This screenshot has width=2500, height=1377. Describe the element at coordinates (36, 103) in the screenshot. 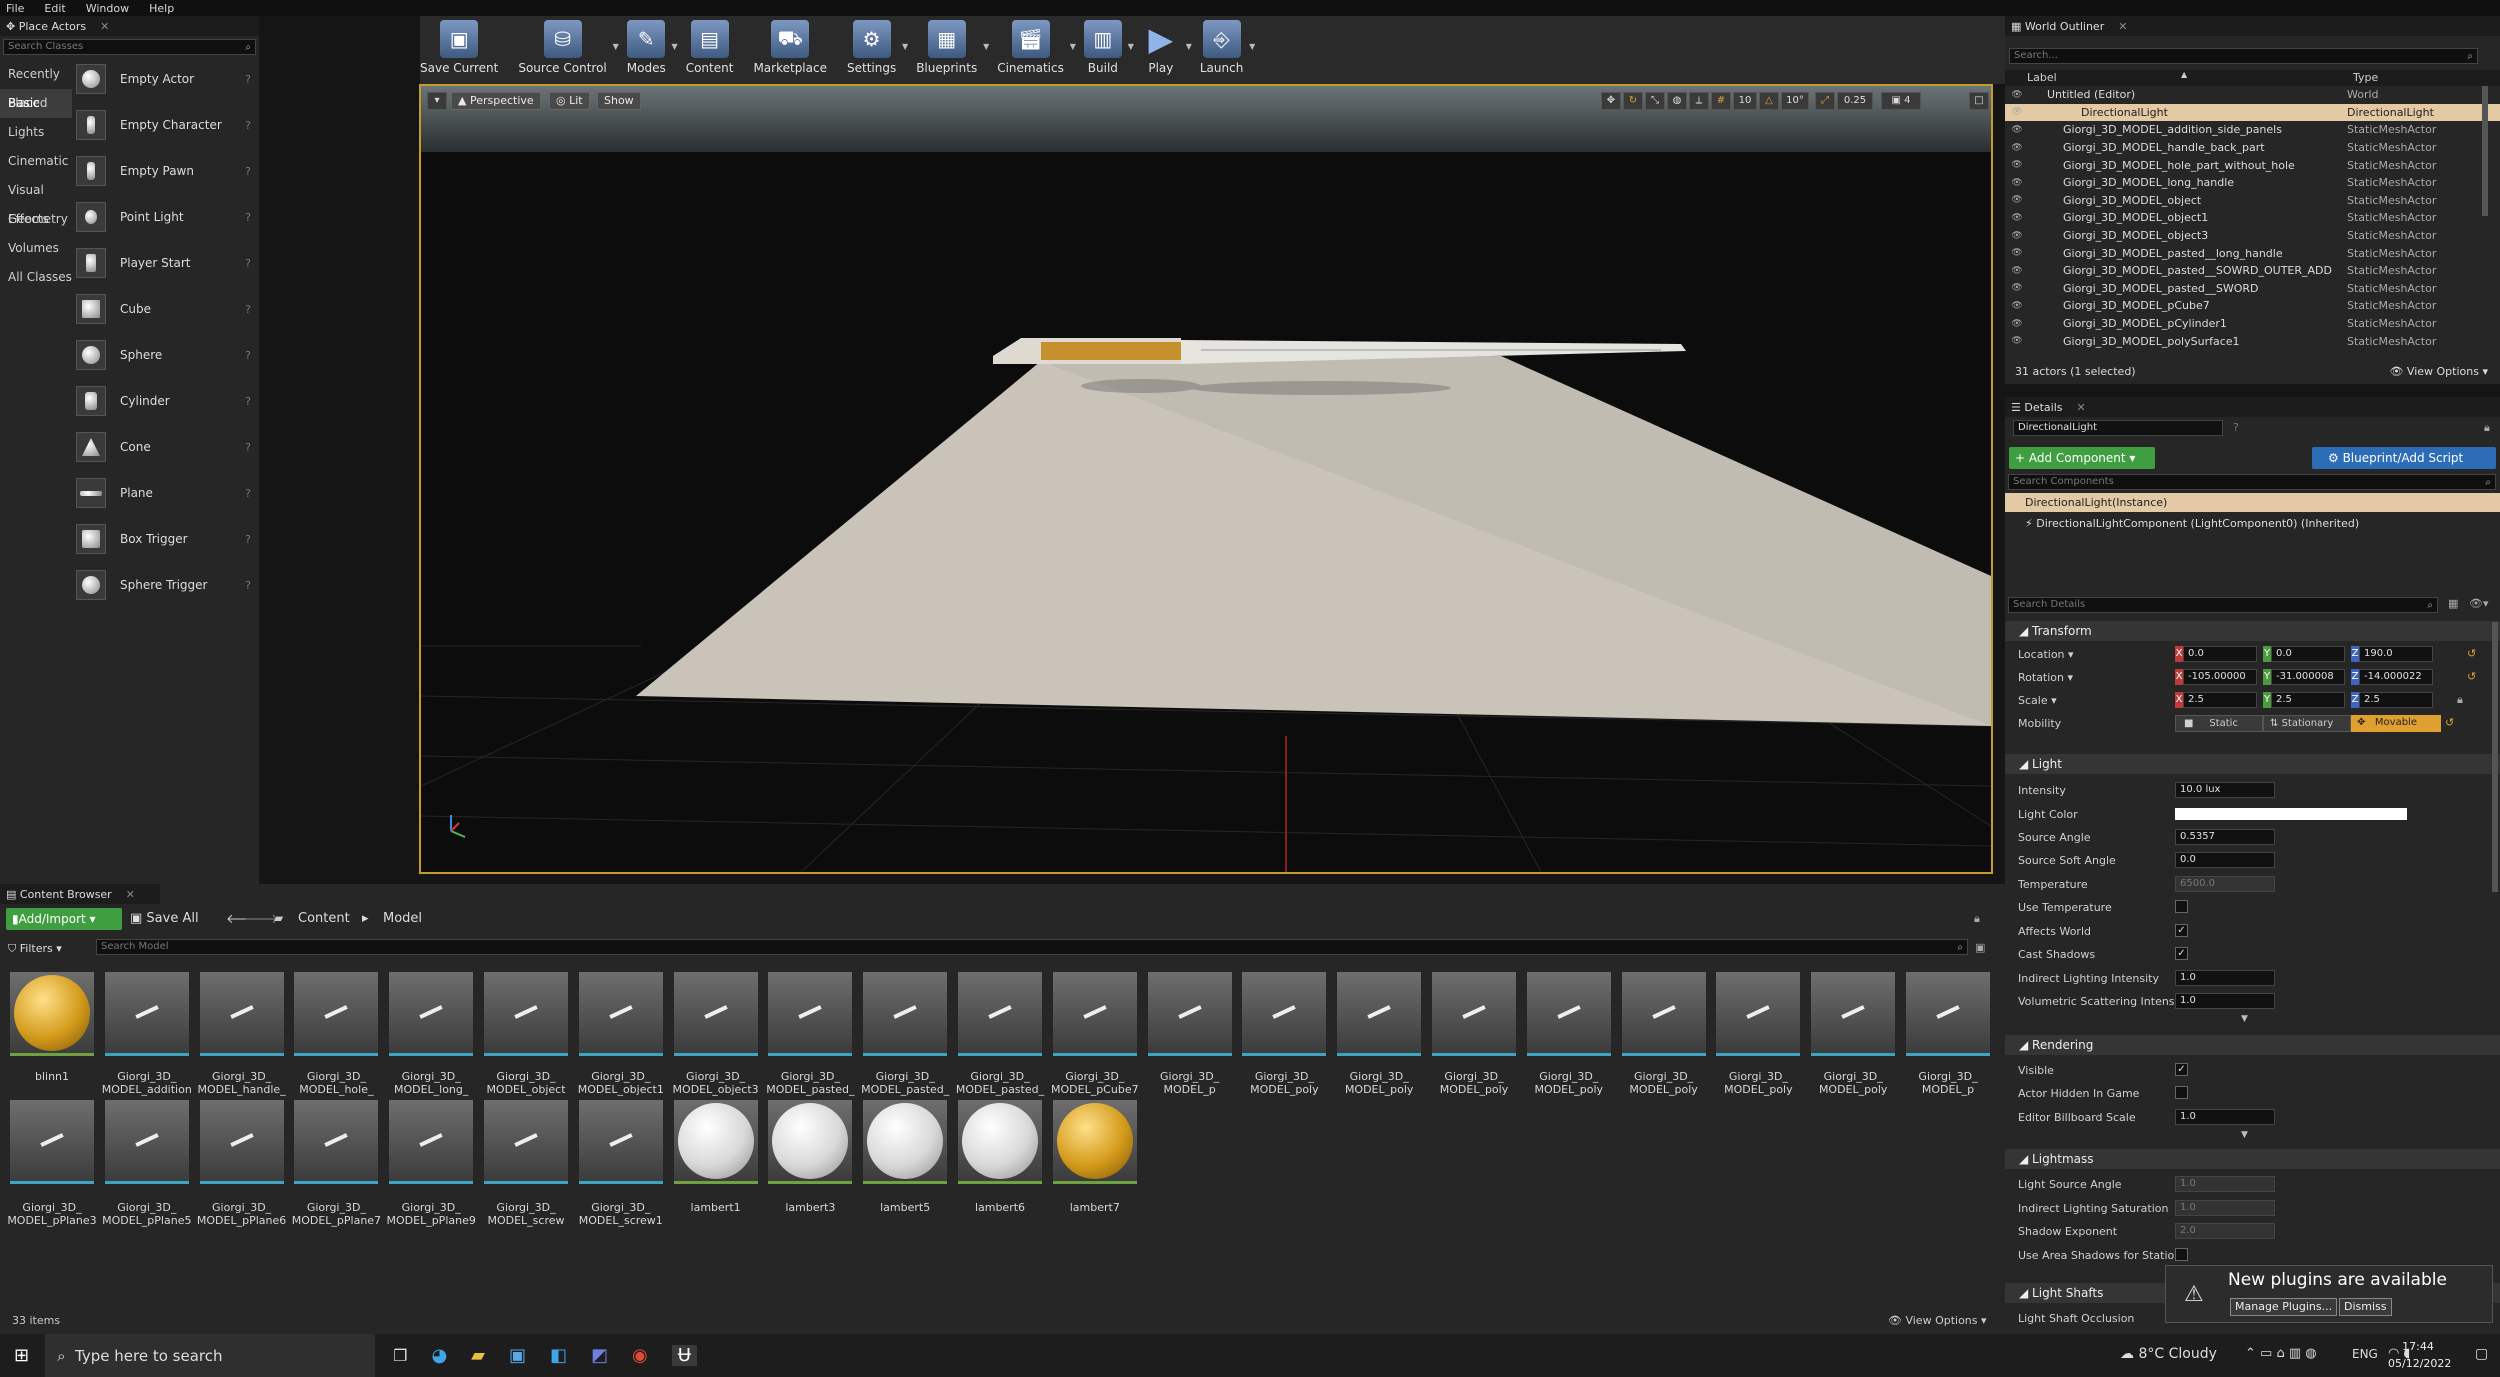

I see `category-basic: Basic` at that location.